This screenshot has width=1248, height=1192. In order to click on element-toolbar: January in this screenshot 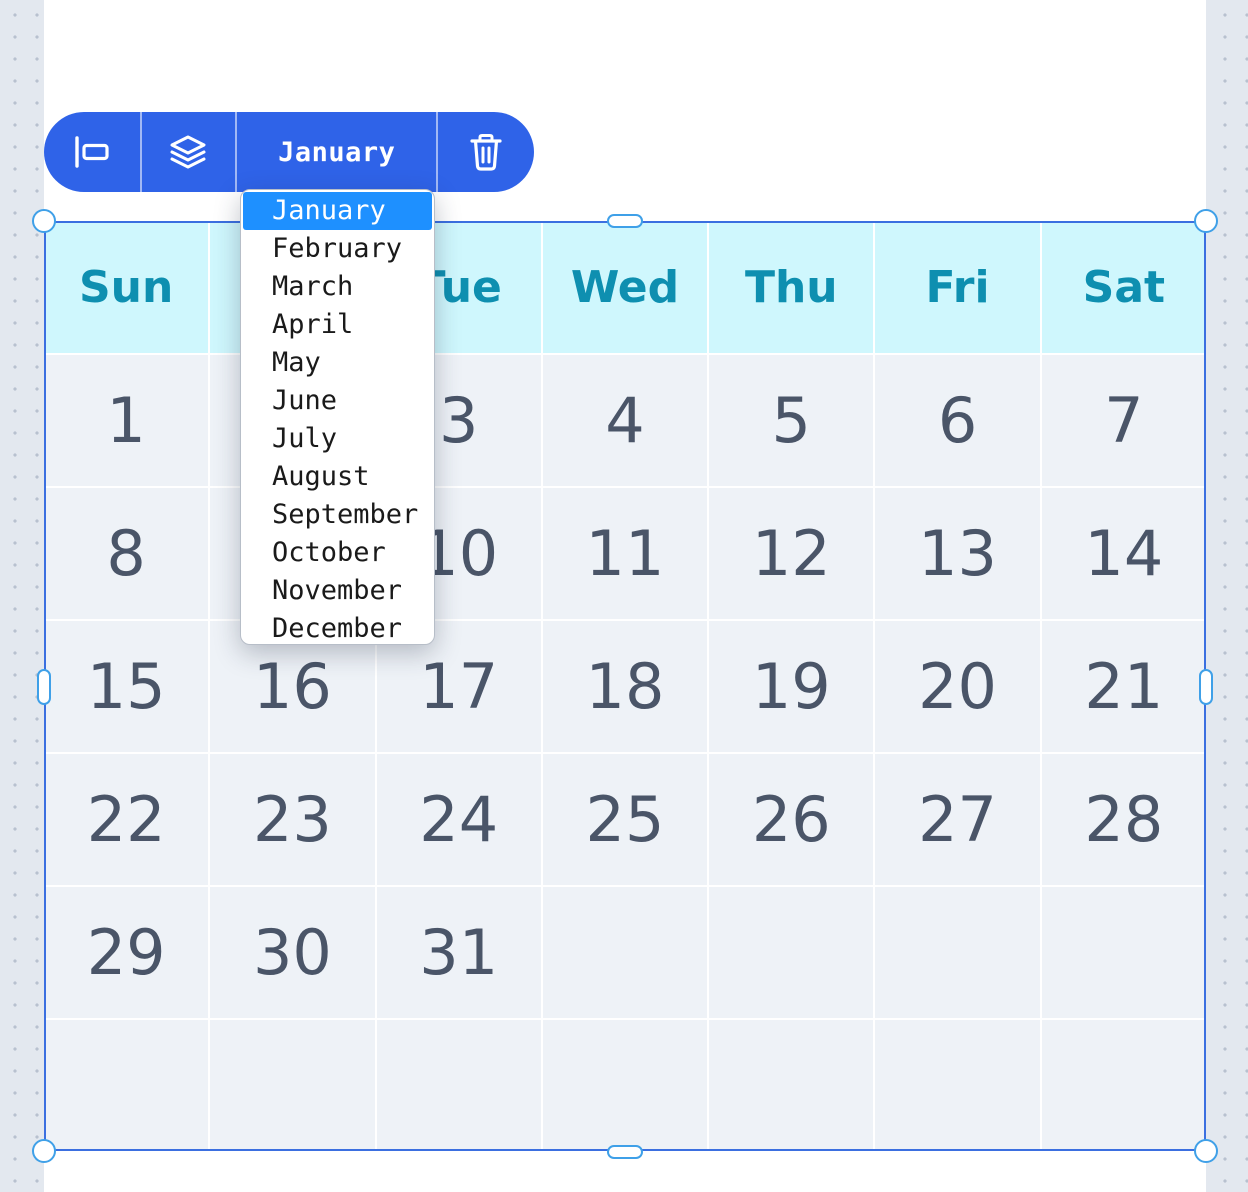, I will do `click(289, 152)`.